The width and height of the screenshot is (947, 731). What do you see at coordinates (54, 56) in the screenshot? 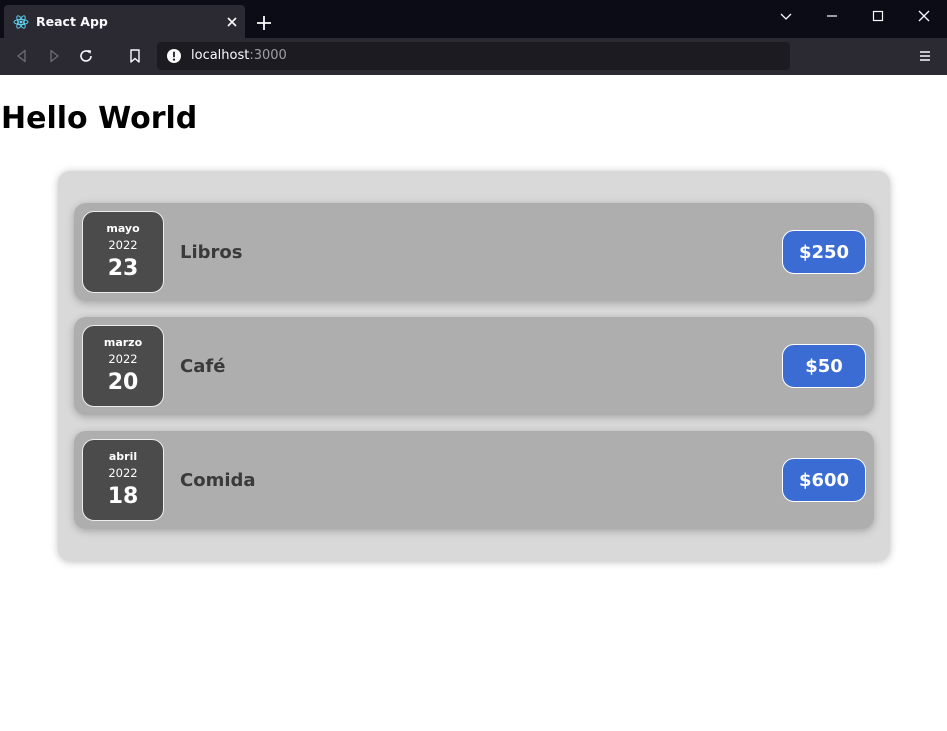
I see `forward-icon` at bounding box center [54, 56].